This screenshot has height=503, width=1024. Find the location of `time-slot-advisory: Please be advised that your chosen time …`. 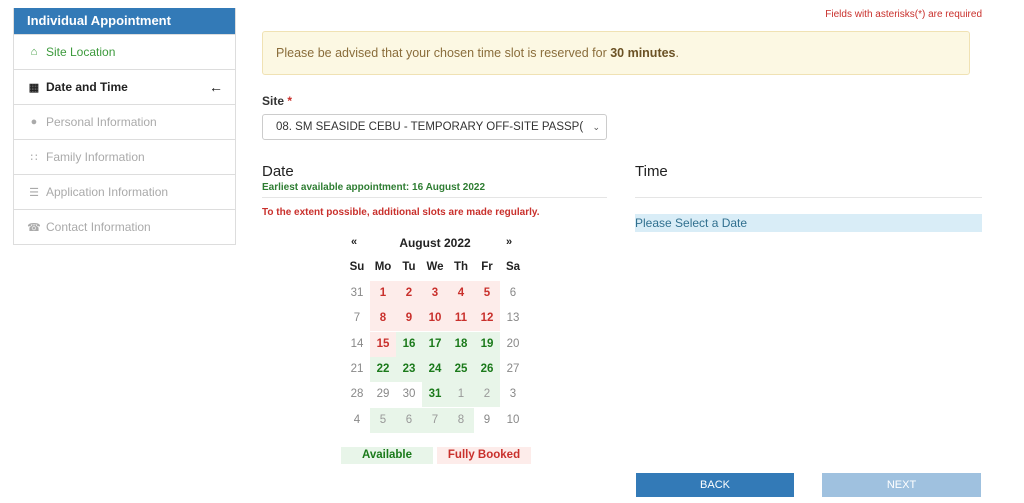

time-slot-advisory: Please be advised that your chosen time … is located at coordinates (616, 53).